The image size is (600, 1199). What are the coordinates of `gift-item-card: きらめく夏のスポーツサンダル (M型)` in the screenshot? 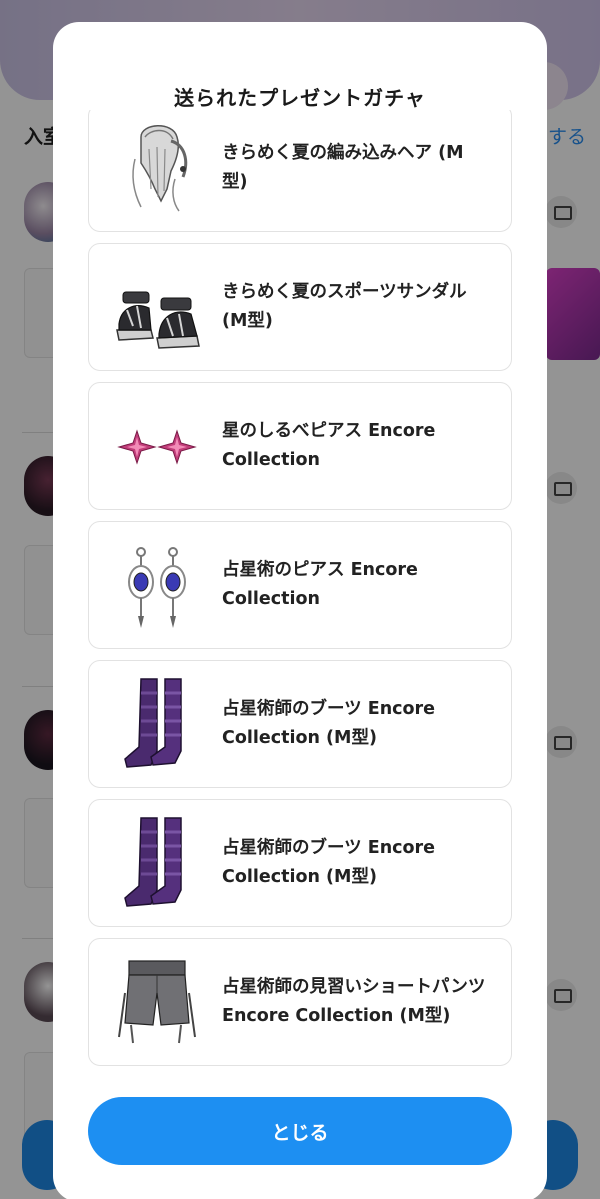 It's located at (300, 307).